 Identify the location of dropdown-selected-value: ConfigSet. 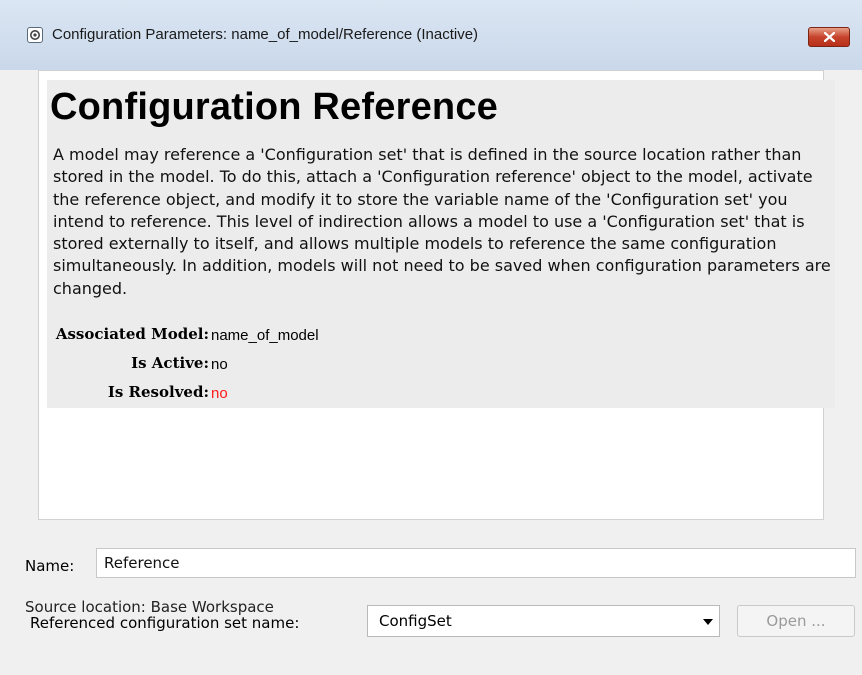
(415, 621).